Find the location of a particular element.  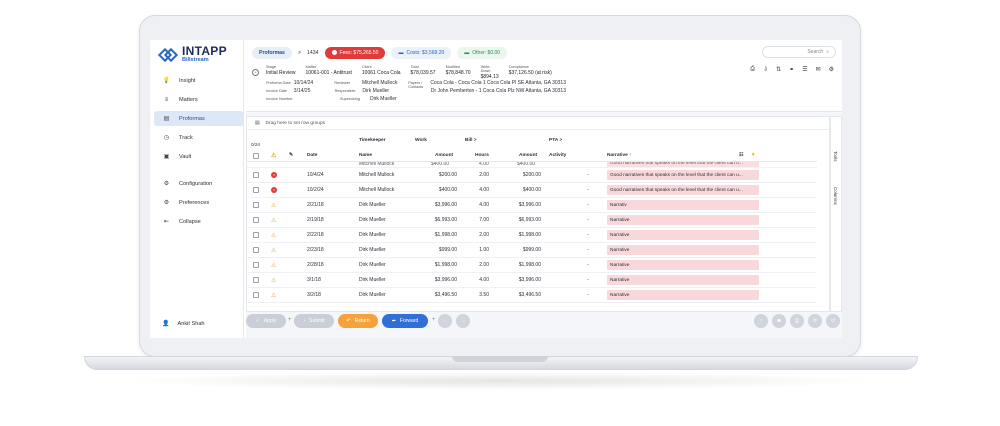

forward-button: ➦ Forward is located at coordinates (405, 321).